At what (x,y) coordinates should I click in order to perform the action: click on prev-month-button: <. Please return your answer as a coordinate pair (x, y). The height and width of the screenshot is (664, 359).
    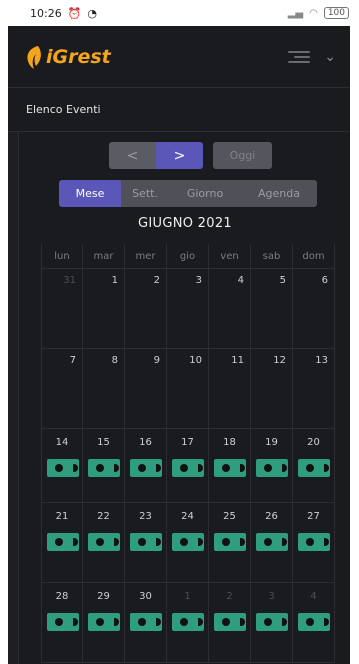
    Looking at the image, I should click on (132, 155).